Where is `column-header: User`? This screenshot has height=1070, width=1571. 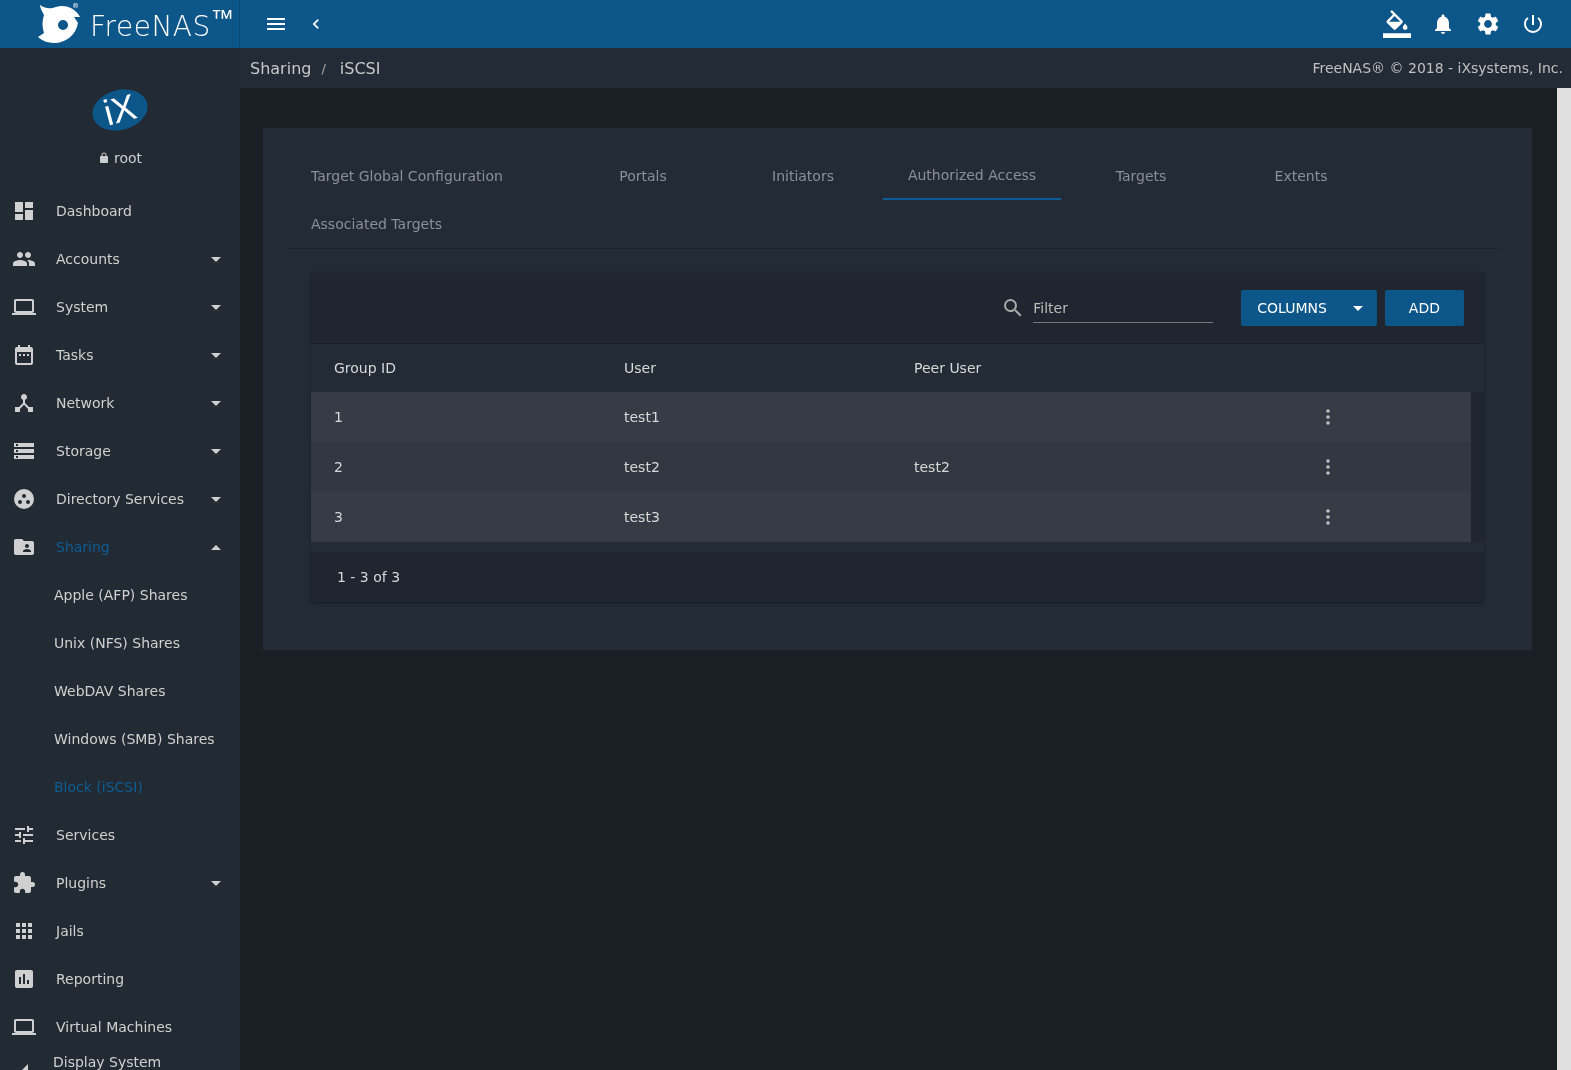 column-header: User is located at coordinates (769, 368).